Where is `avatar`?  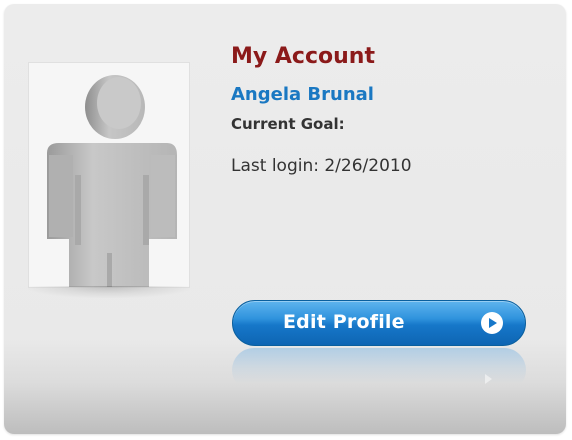
avatar is located at coordinates (109, 175).